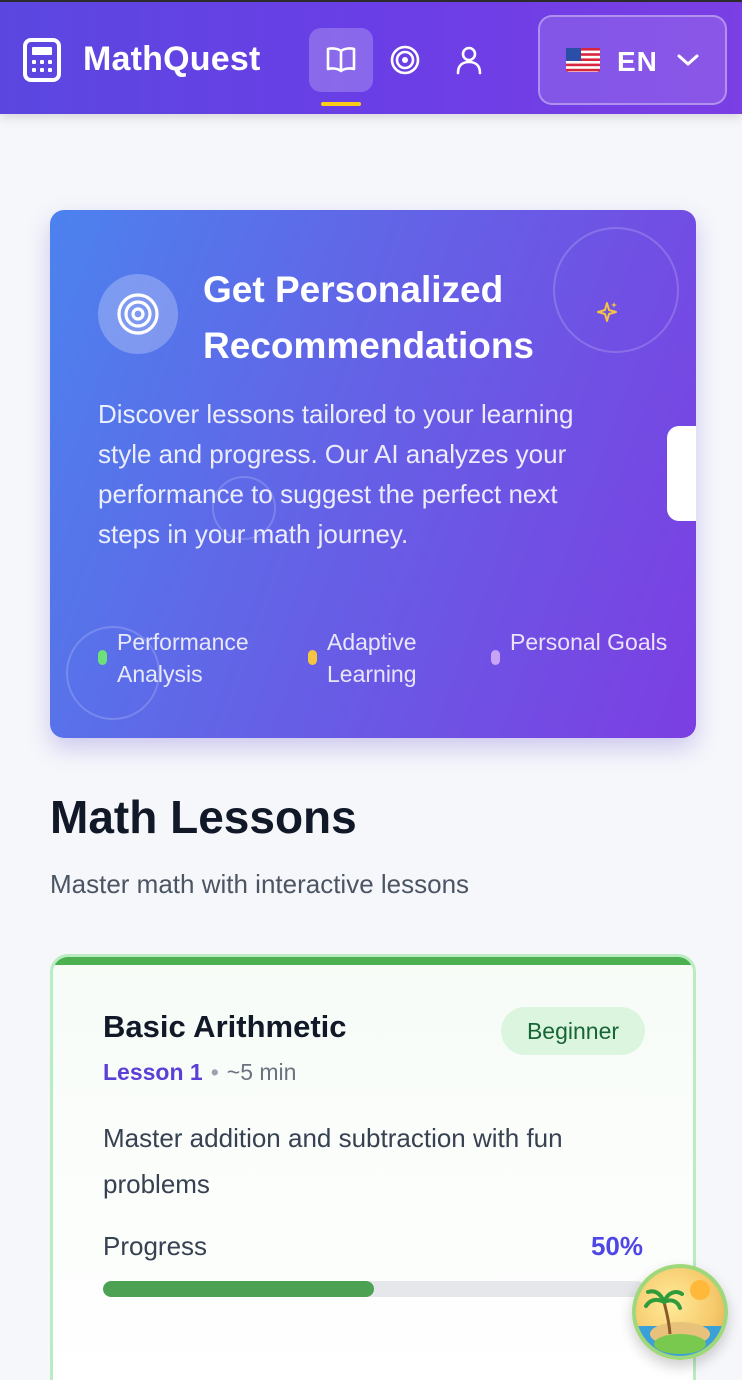  I want to click on lesson-title: Basic Arithmetic, so click(225, 1026).